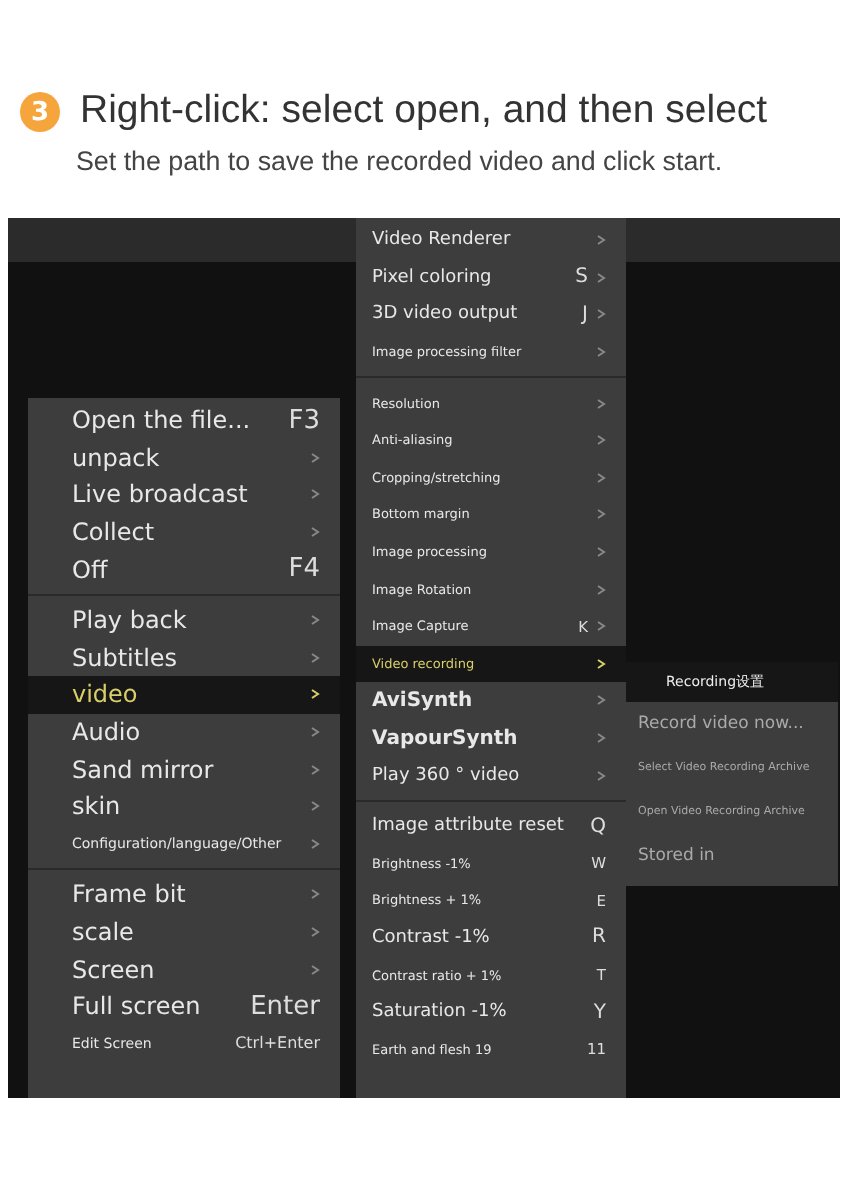 The width and height of the screenshot is (848, 1200). What do you see at coordinates (184, 620) in the screenshot?
I see `menu-item: Play back` at bounding box center [184, 620].